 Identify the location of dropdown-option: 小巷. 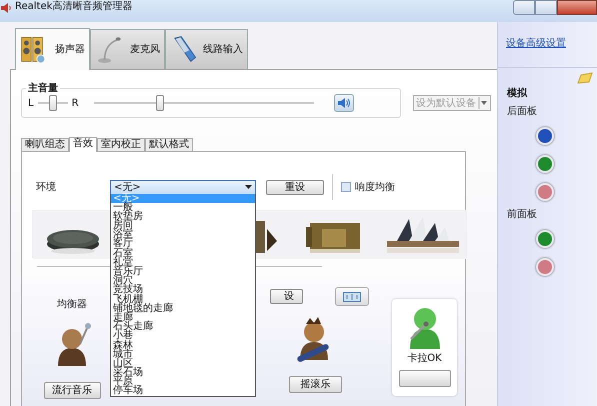
(183, 335).